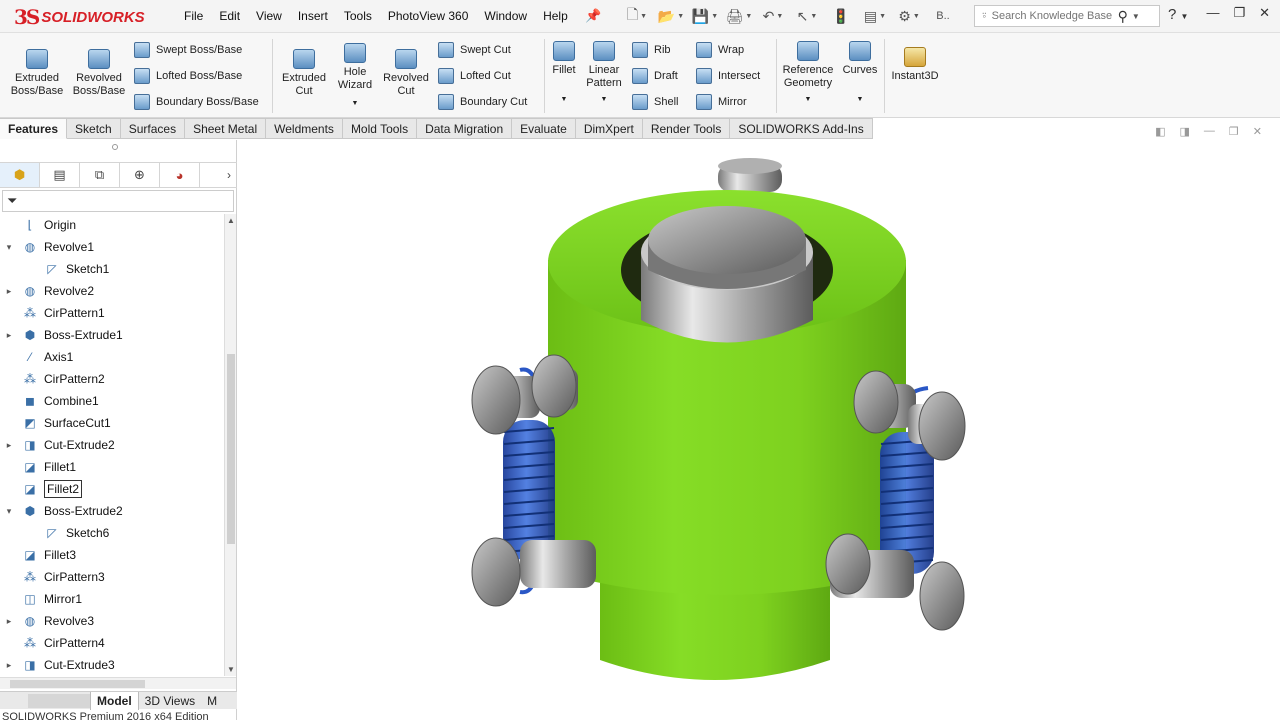 This screenshot has height=720, width=1280. What do you see at coordinates (637, 16) in the screenshot?
I see `new-document-icon: 🗋 ▼` at bounding box center [637, 16].